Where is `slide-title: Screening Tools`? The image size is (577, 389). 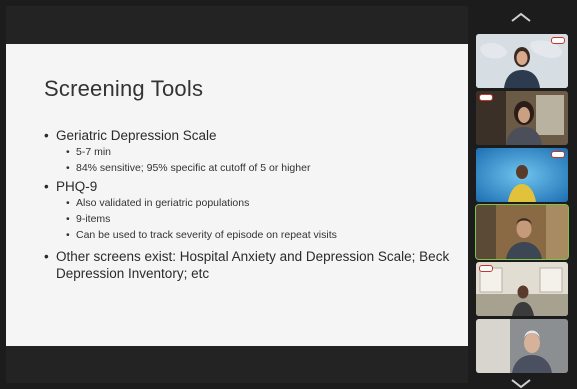 slide-title: Screening Tools is located at coordinates (124, 88).